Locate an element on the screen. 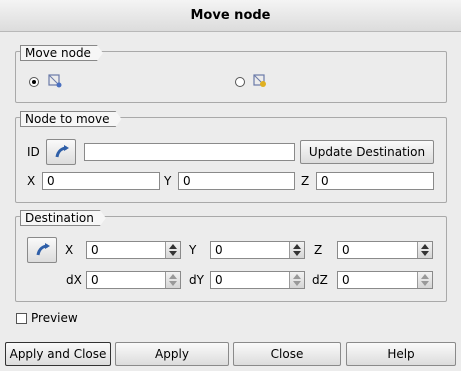 The width and height of the screenshot is (461, 371). dest-dx-spinbox: 0 is located at coordinates (133, 280).